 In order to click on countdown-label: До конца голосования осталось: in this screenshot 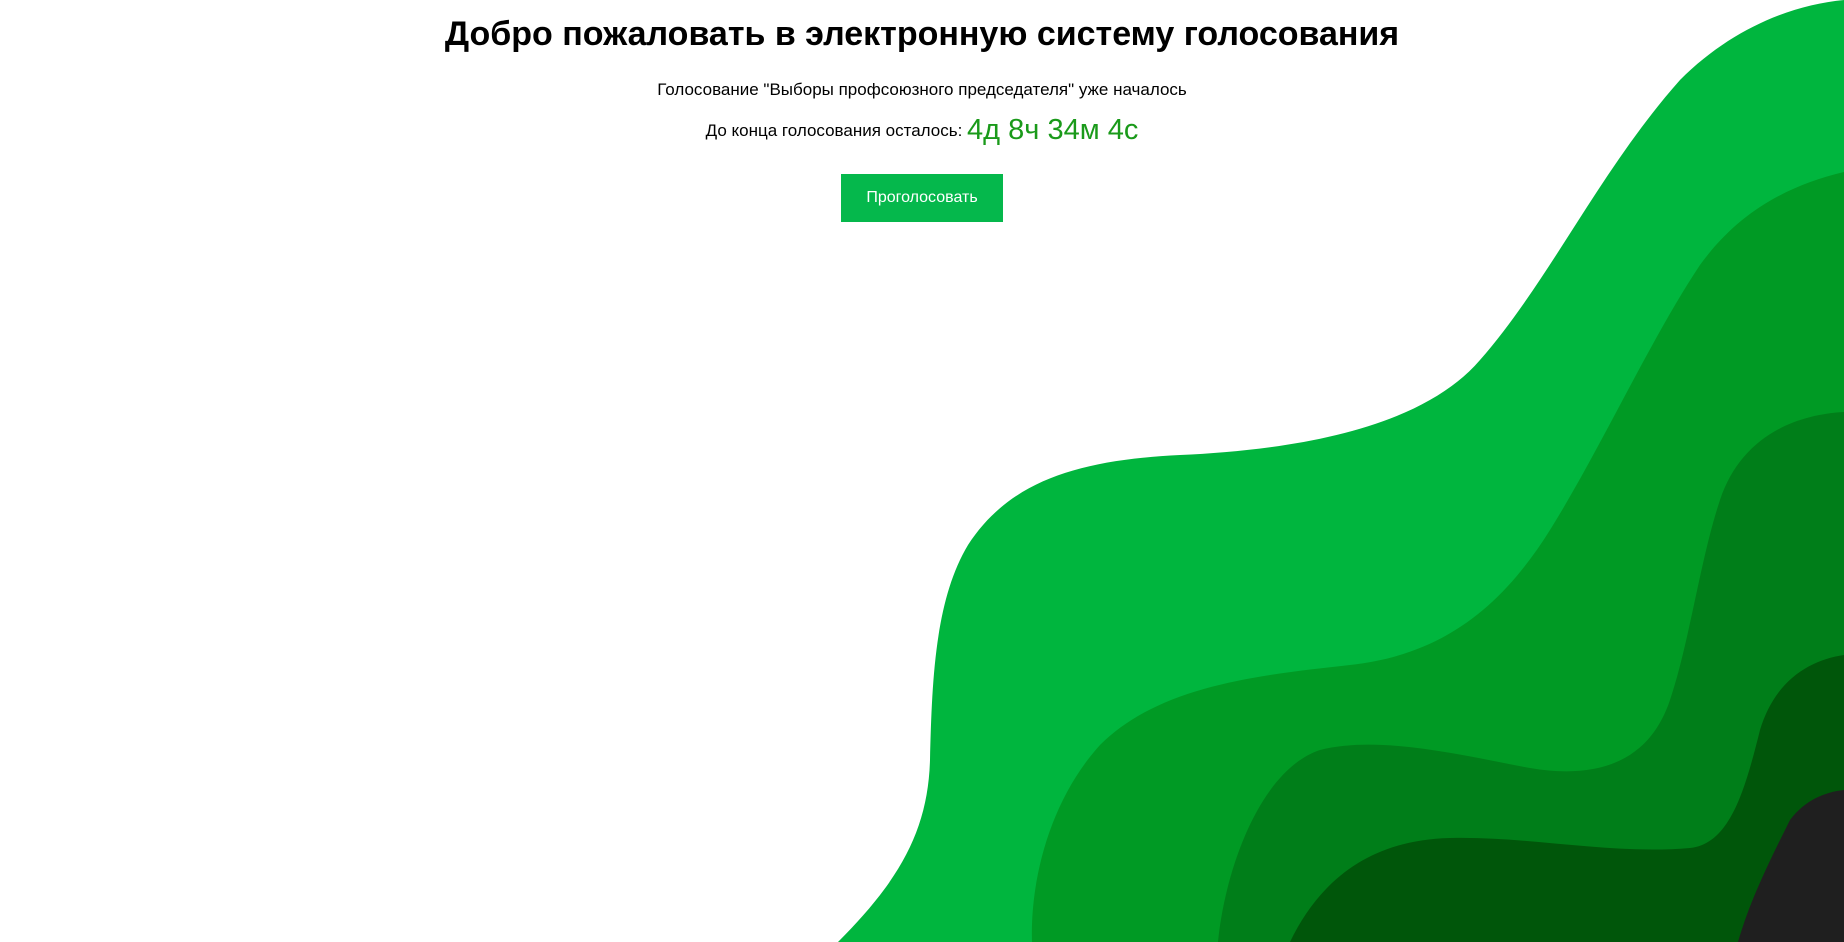, I will do `click(834, 130)`.